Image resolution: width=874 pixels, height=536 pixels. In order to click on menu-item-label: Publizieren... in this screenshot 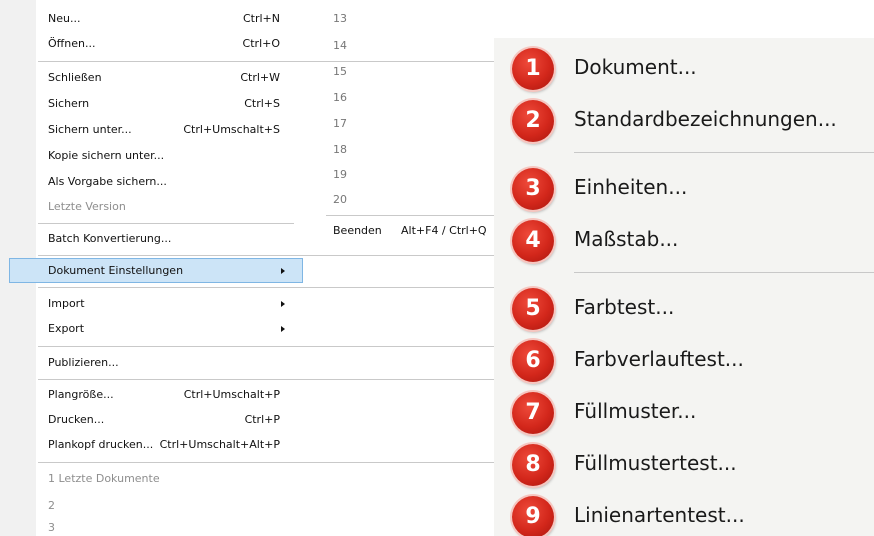, I will do `click(83, 362)`.